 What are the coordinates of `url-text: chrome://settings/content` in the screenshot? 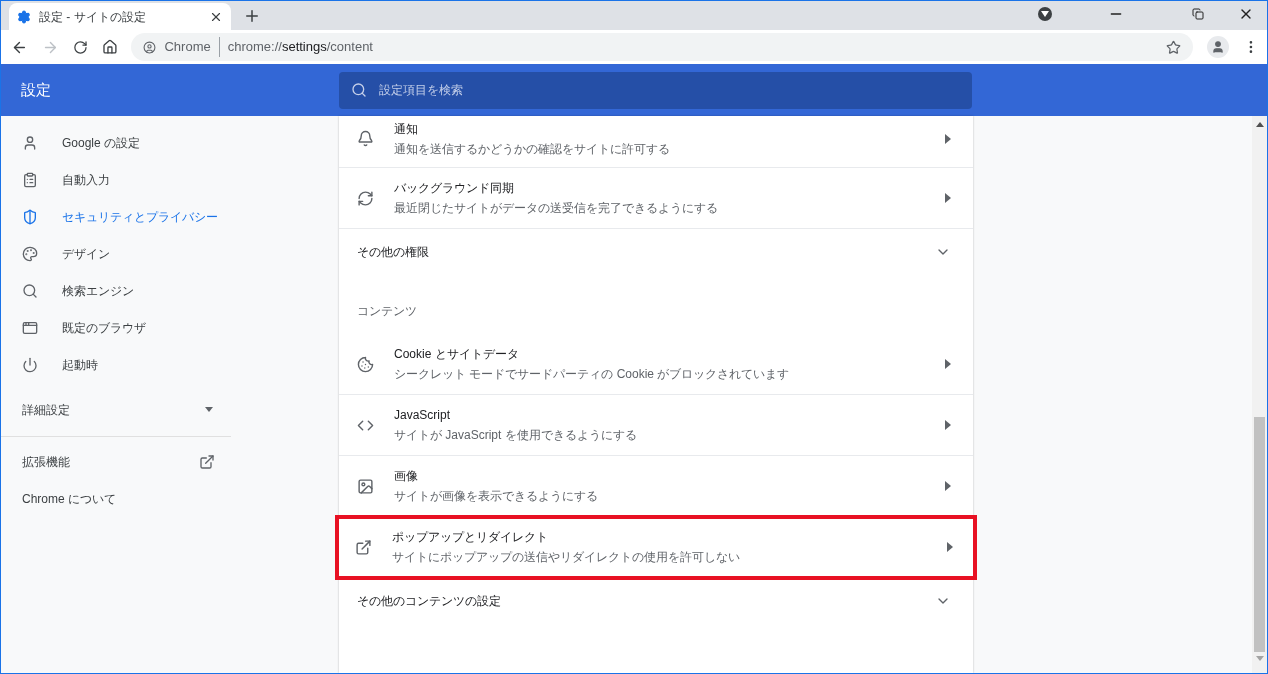 It's located at (300, 47).